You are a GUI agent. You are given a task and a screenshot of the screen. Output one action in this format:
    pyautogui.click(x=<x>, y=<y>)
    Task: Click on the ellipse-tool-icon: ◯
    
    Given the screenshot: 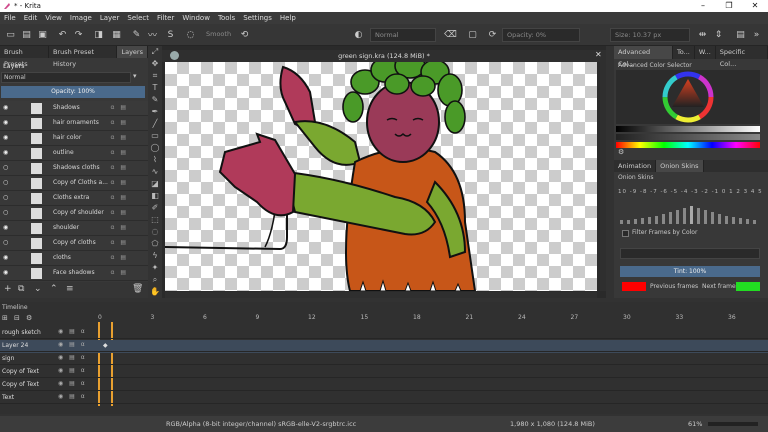 What is the action you would take?
    pyautogui.click(x=155, y=148)
    